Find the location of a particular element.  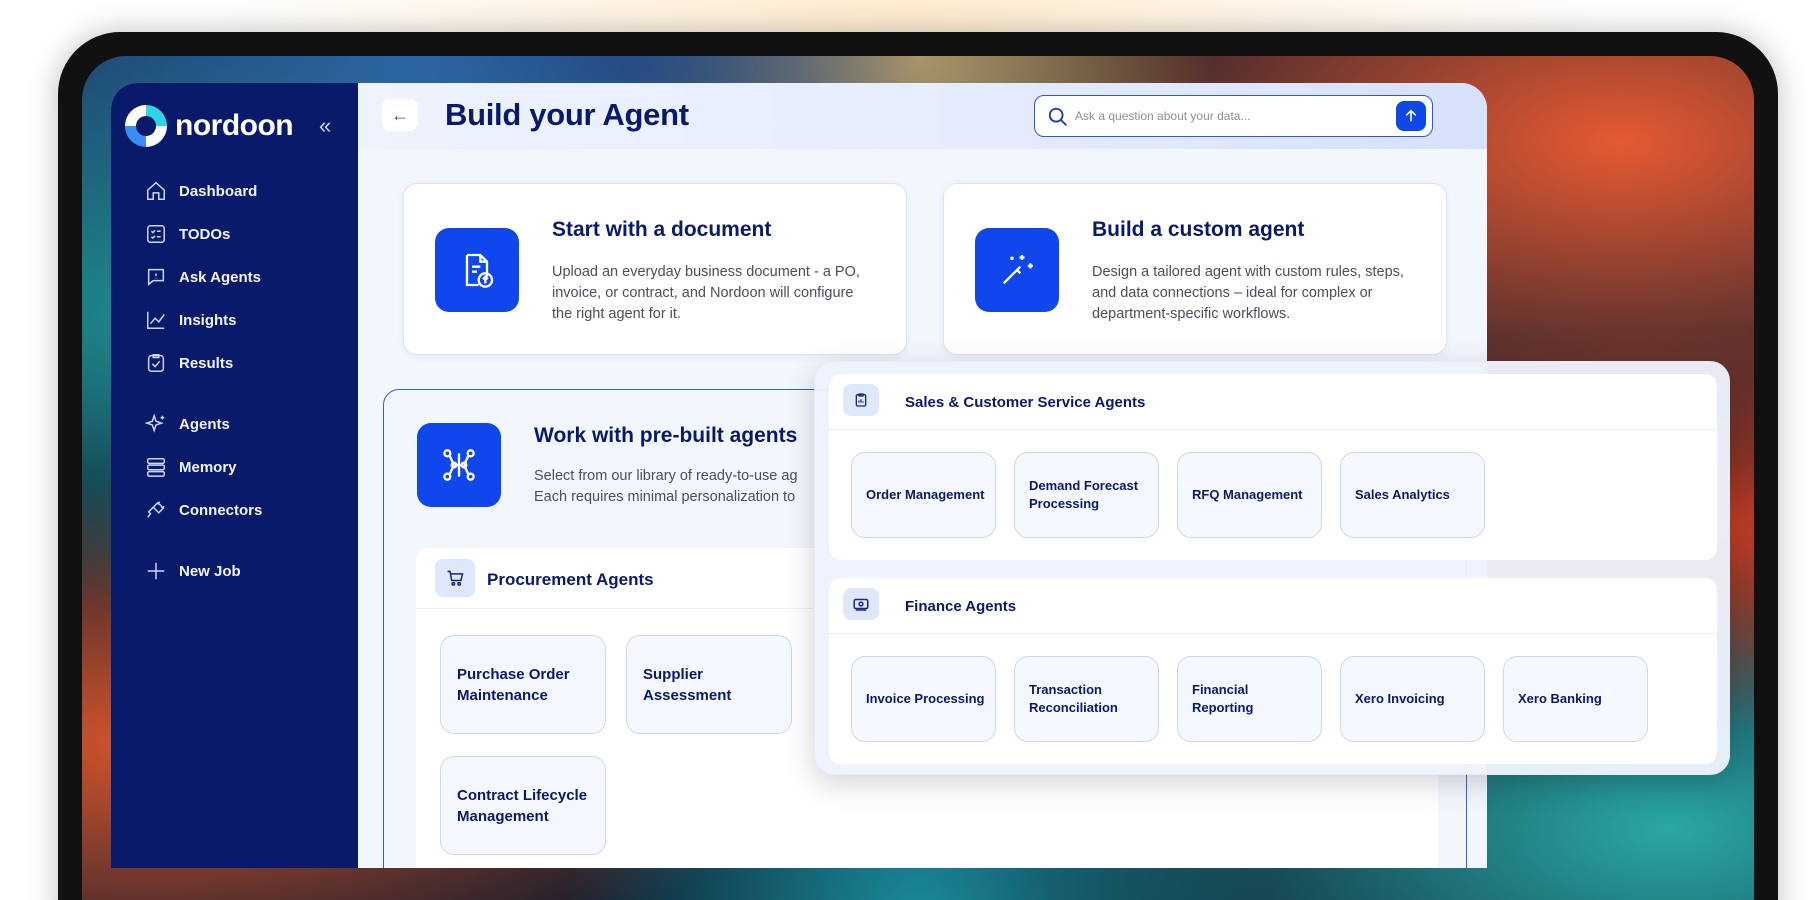

sidebar-item-dashboard: Dashboard is located at coordinates (201, 191).